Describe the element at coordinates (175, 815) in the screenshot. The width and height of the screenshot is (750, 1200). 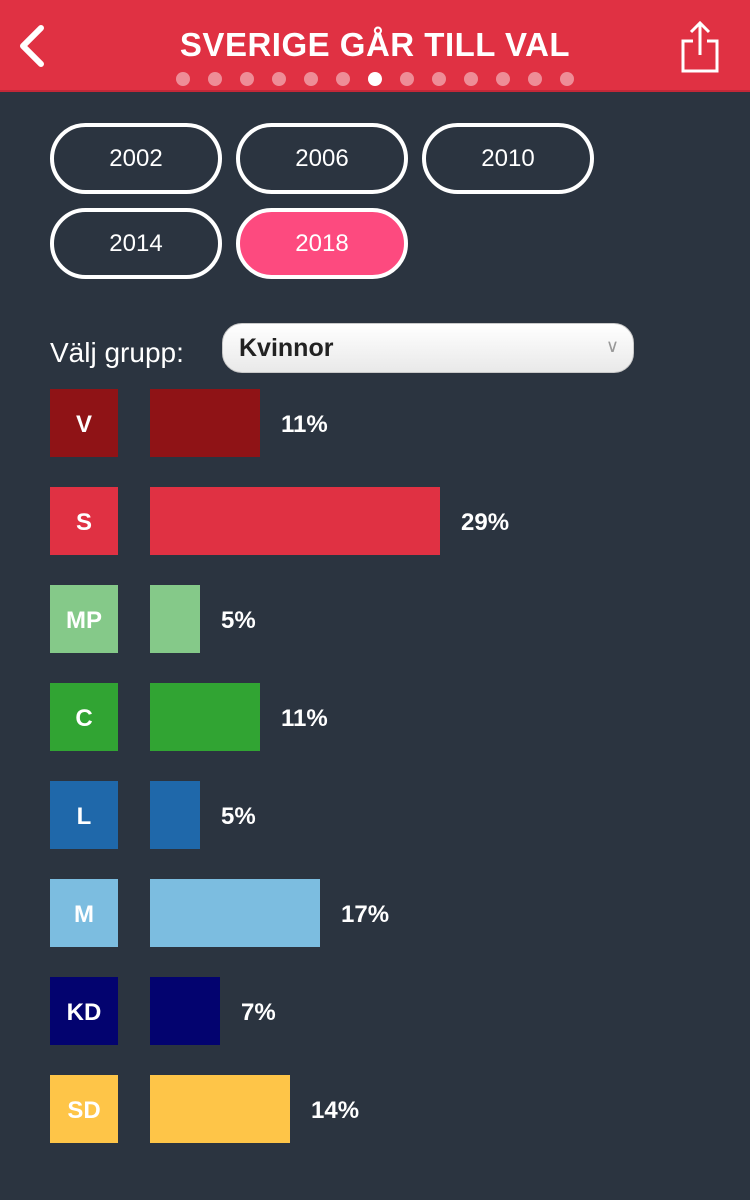
I see `bar-l` at that location.